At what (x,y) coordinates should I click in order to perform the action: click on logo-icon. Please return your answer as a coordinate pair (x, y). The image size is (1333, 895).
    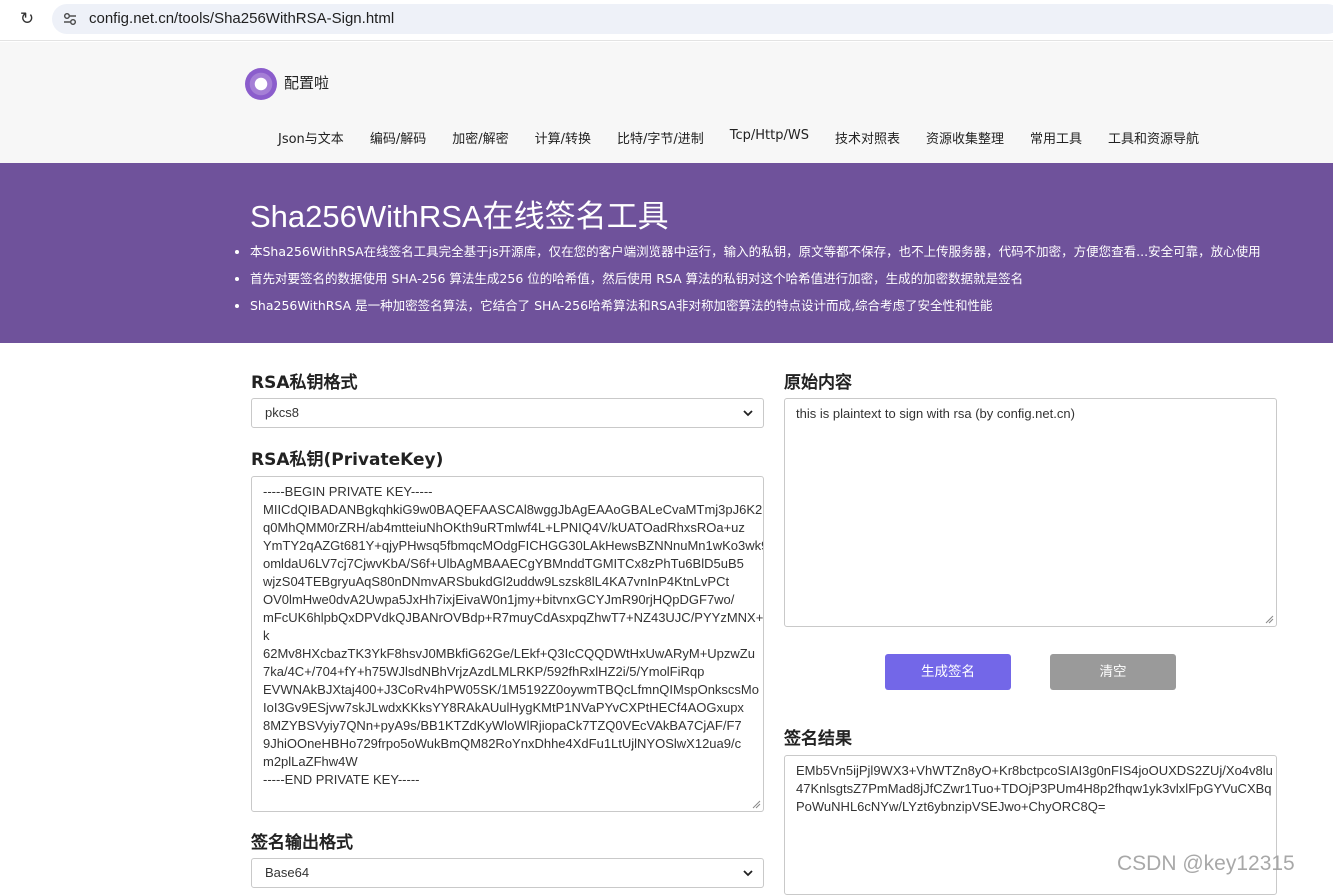
    Looking at the image, I should click on (261, 84).